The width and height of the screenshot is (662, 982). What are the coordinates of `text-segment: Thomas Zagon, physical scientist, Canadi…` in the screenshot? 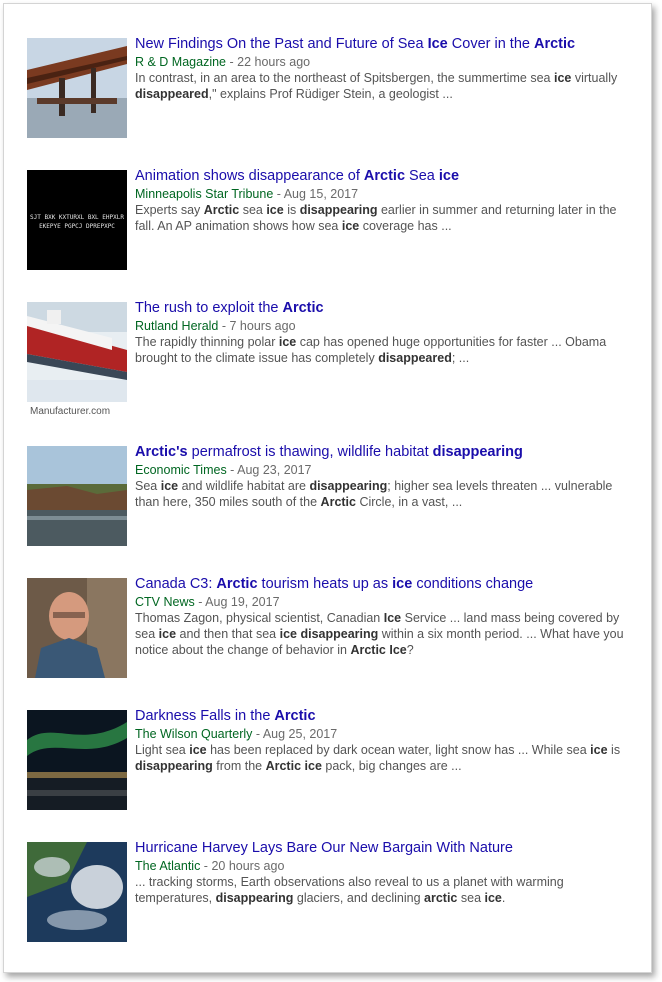 It's located at (259, 618).